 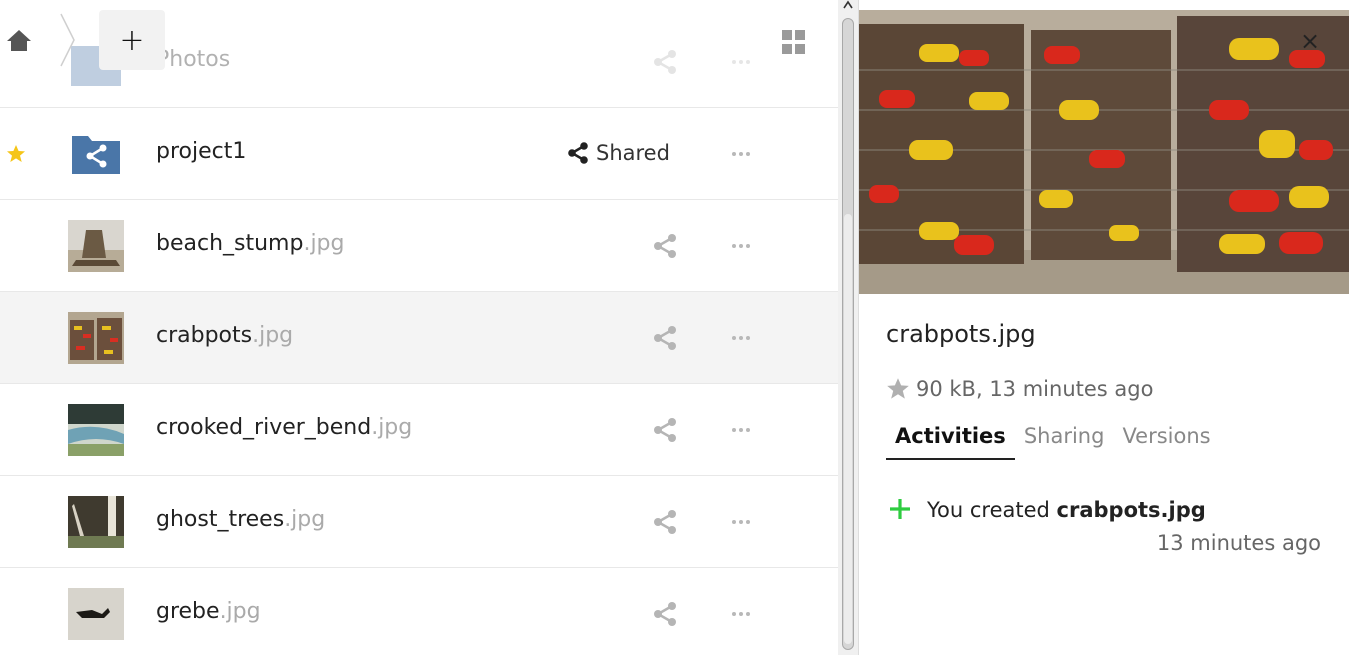 I want to click on shared-indicator: Shared, so click(x=618, y=153).